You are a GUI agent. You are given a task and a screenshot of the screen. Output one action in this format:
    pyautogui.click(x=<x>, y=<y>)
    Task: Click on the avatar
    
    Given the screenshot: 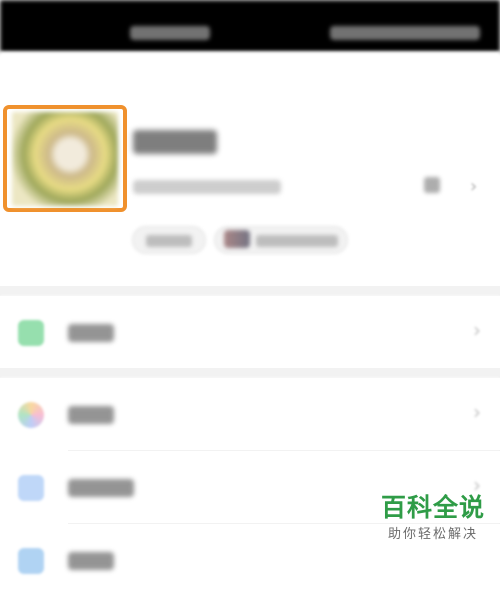 What is the action you would take?
    pyautogui.click(x=65, y=159)
    